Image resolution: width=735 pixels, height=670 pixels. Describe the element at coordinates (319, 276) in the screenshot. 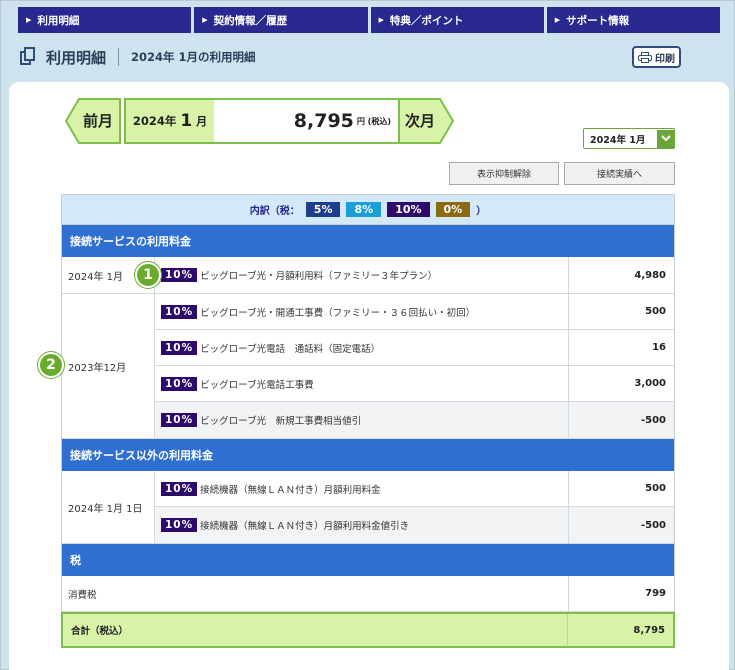

I see `line-desc-text: ビッグローブ光・月額利用料（ファミリー３年プラン）` at that location.